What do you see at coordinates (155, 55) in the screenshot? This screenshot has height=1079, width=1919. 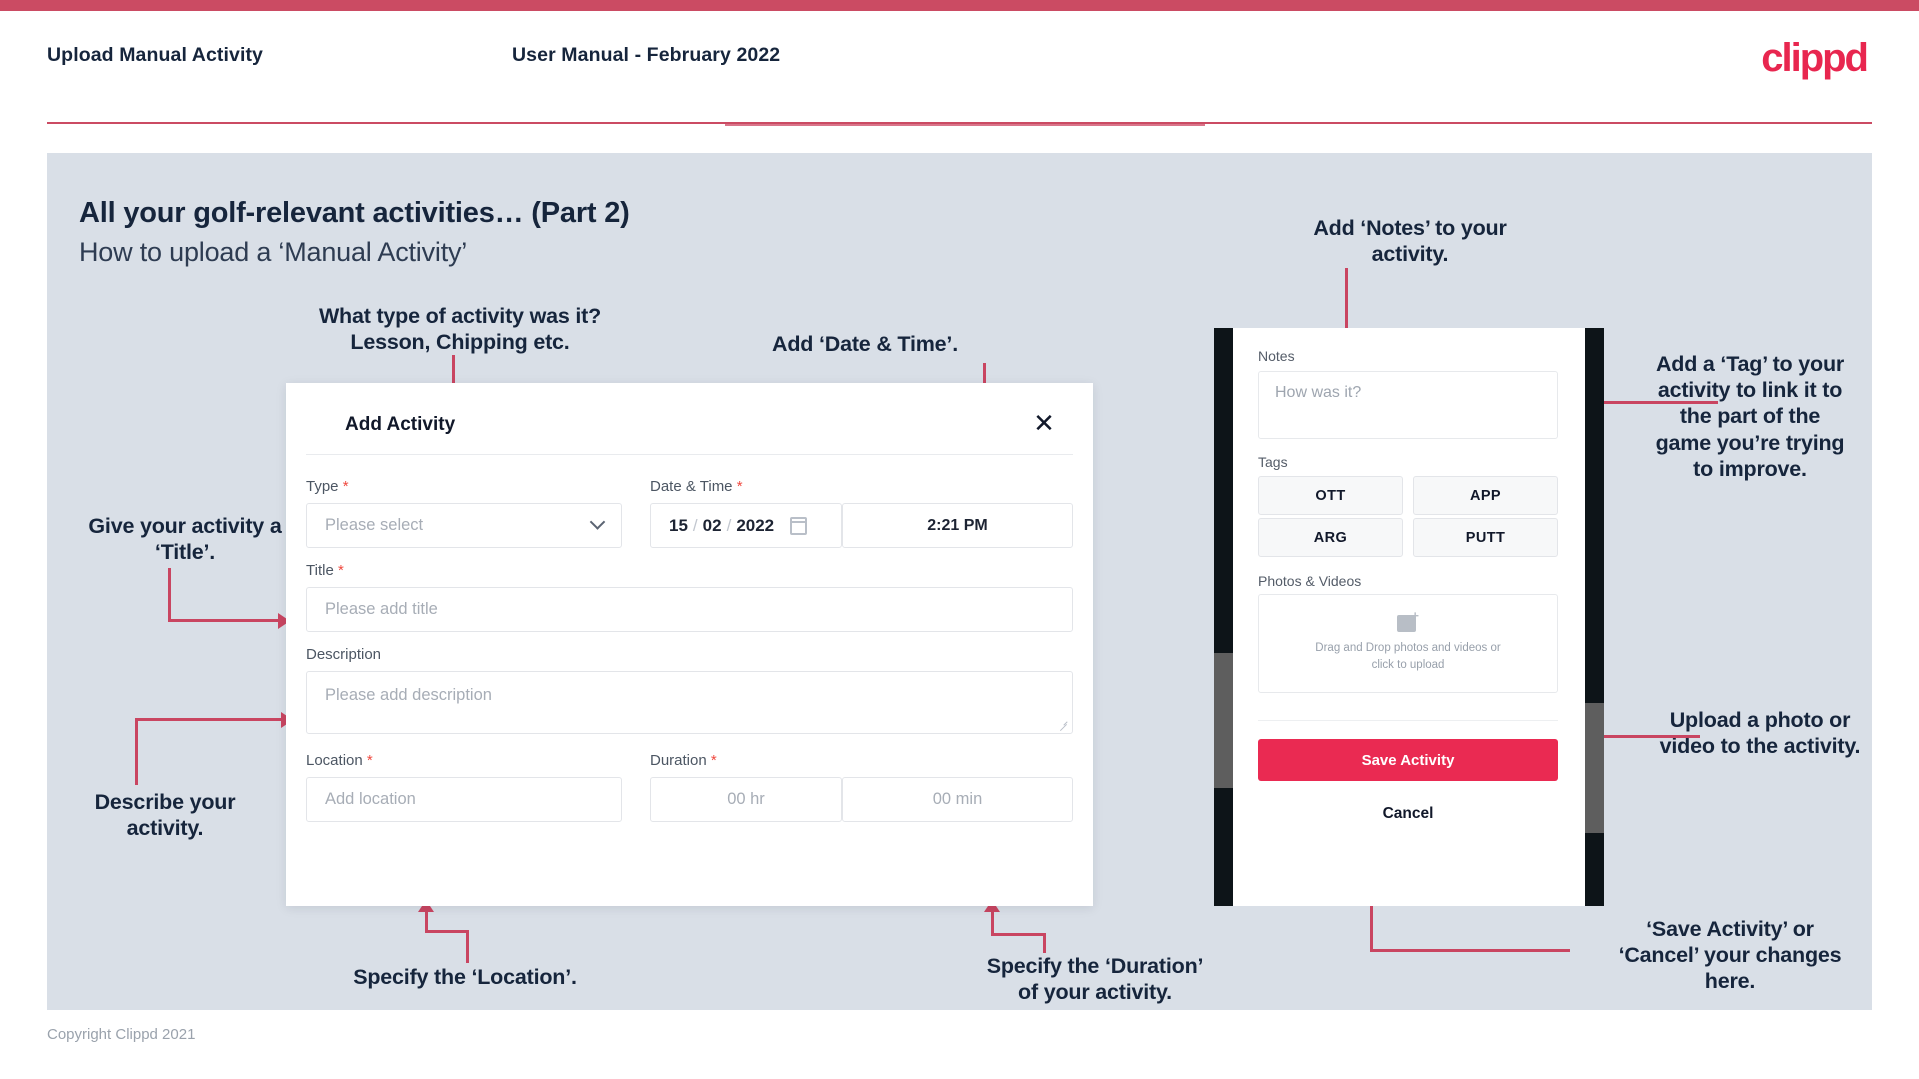 I see `page-title: Upload Manual Activity` at bounding box center [155, 55].